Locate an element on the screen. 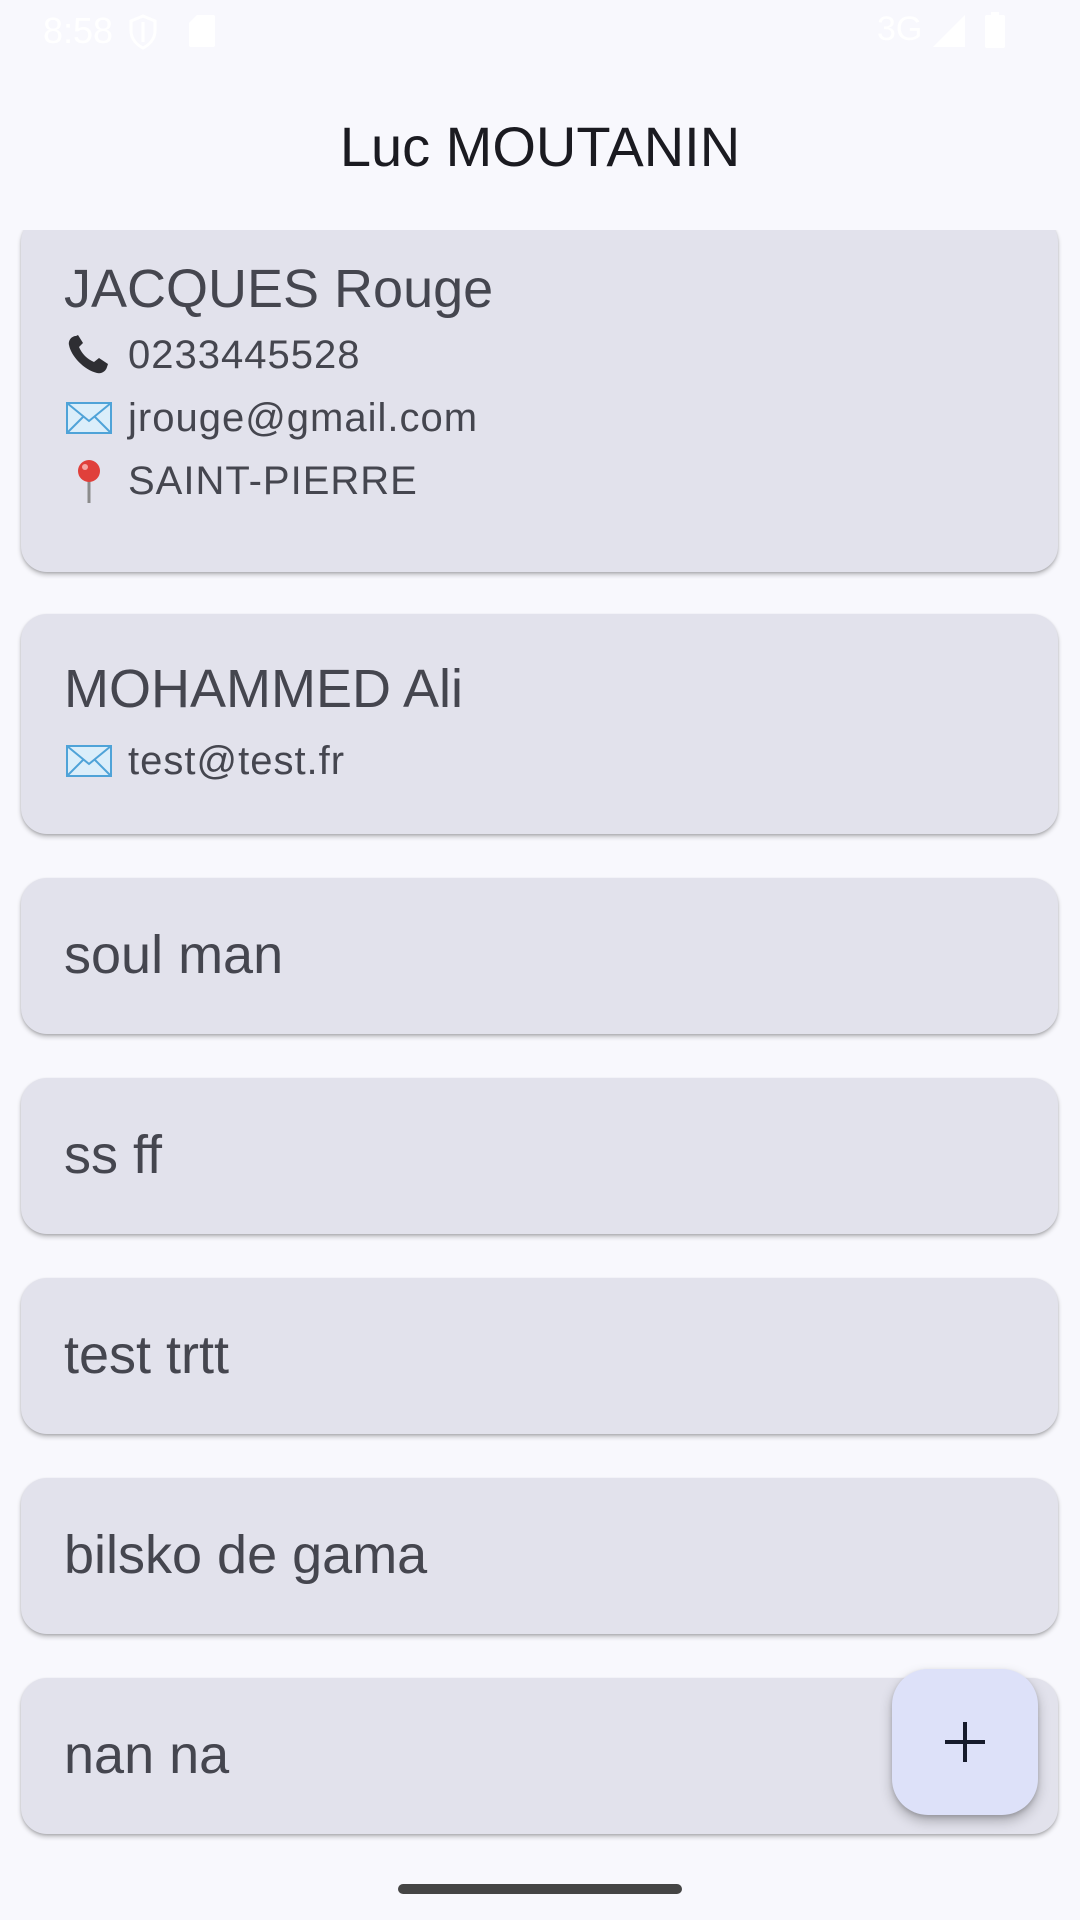 This screenshot has height=1920, width=1080. contact-city: SAINT-PIERRE is located at coordinates (273, 480).